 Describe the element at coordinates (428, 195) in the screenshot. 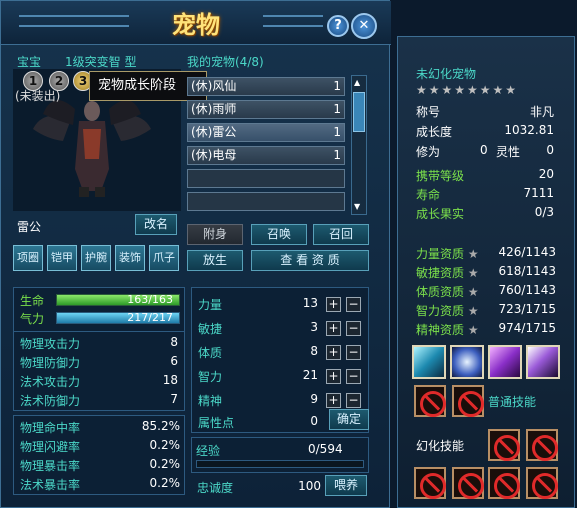

I see `info-label: 寿命` at that location.